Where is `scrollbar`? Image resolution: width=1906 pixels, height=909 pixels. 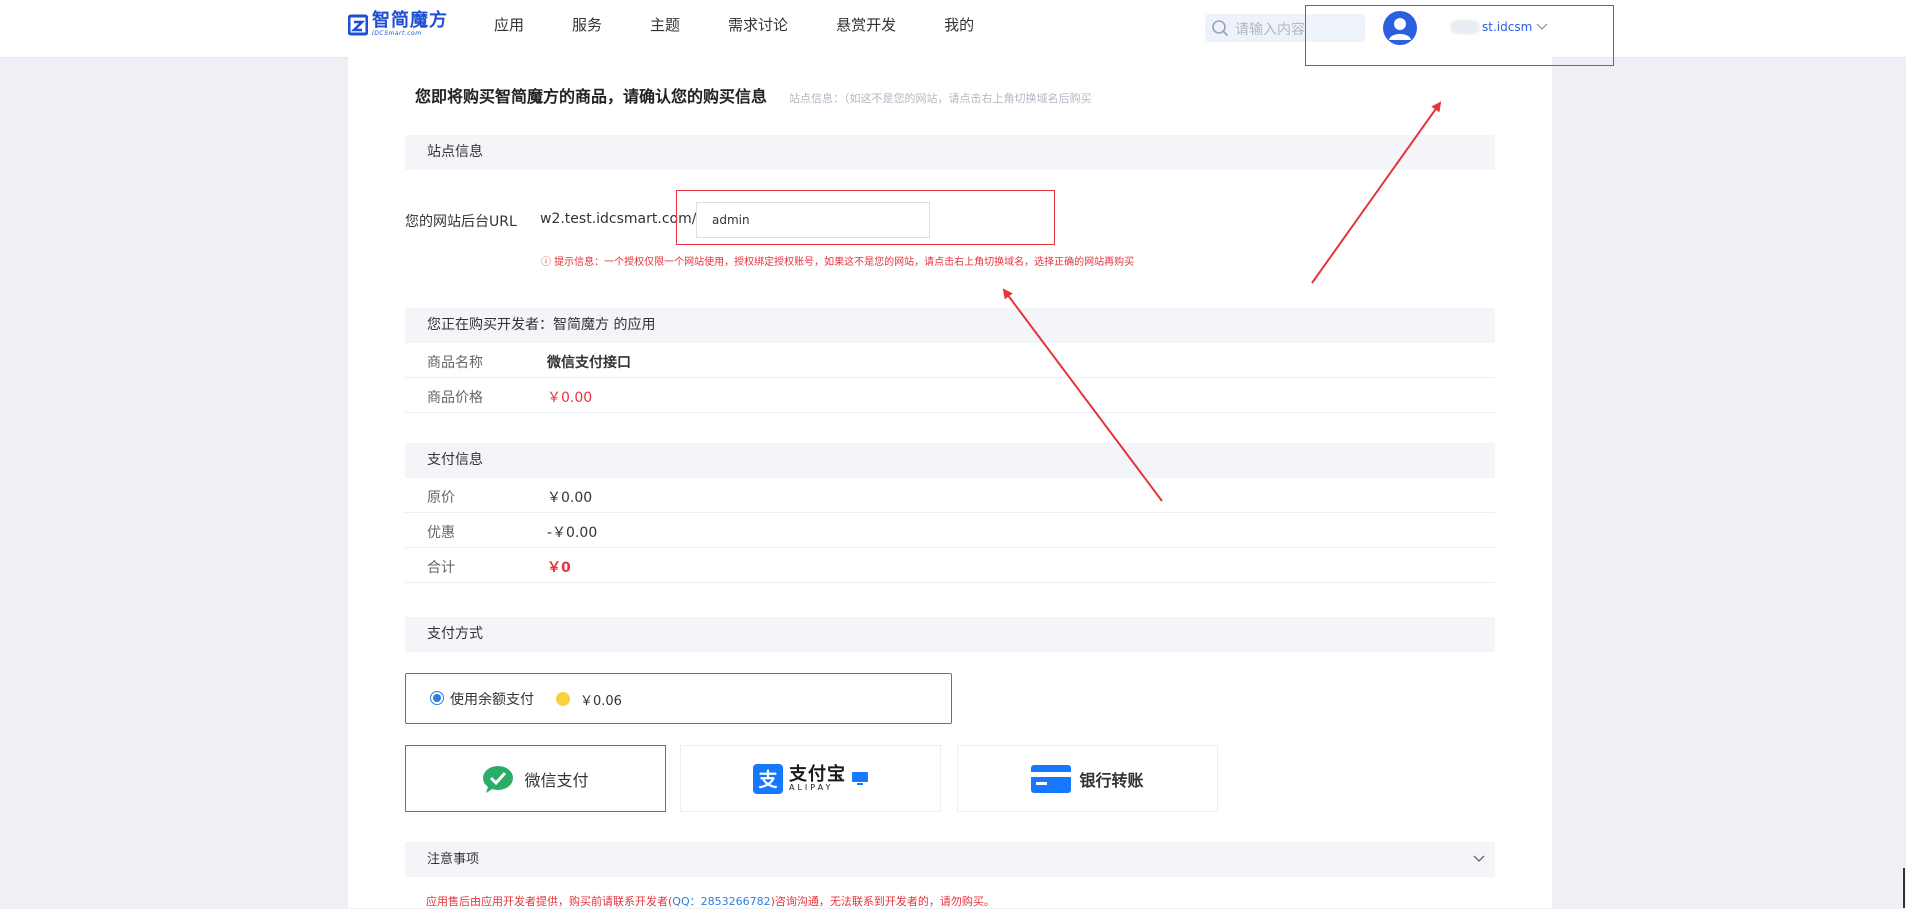 scrollbar is located at coordinates (1904, 888).